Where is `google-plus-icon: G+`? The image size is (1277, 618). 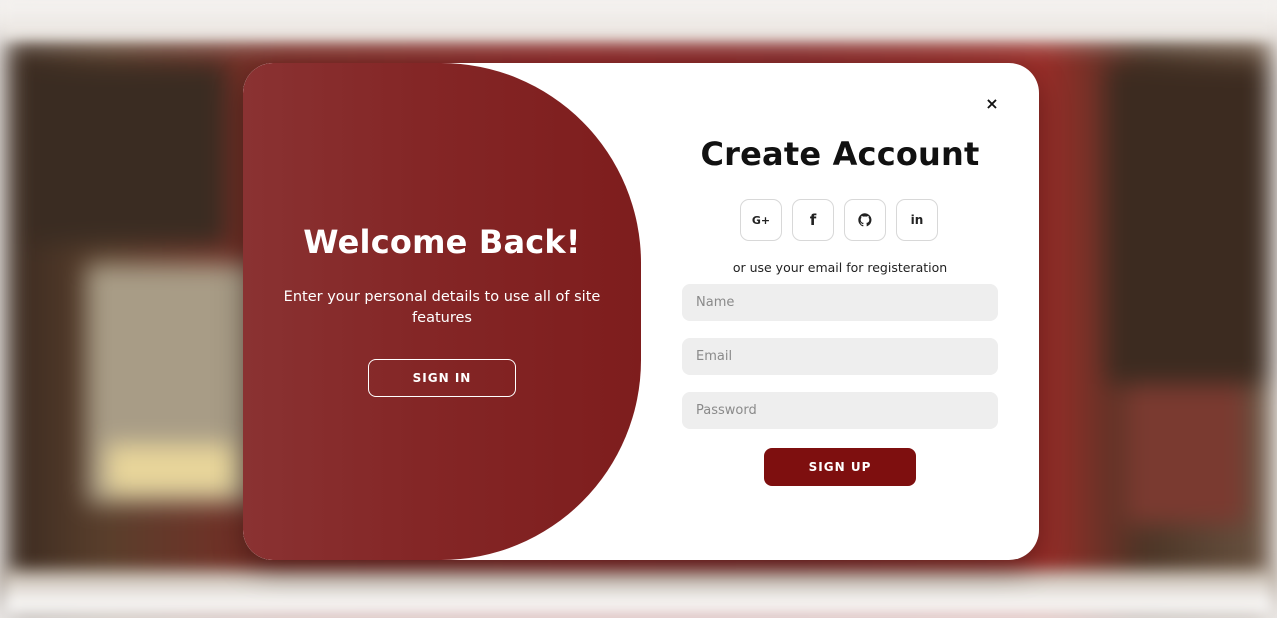 google-plus-icon: G+ is located at coordinates (761, 220).